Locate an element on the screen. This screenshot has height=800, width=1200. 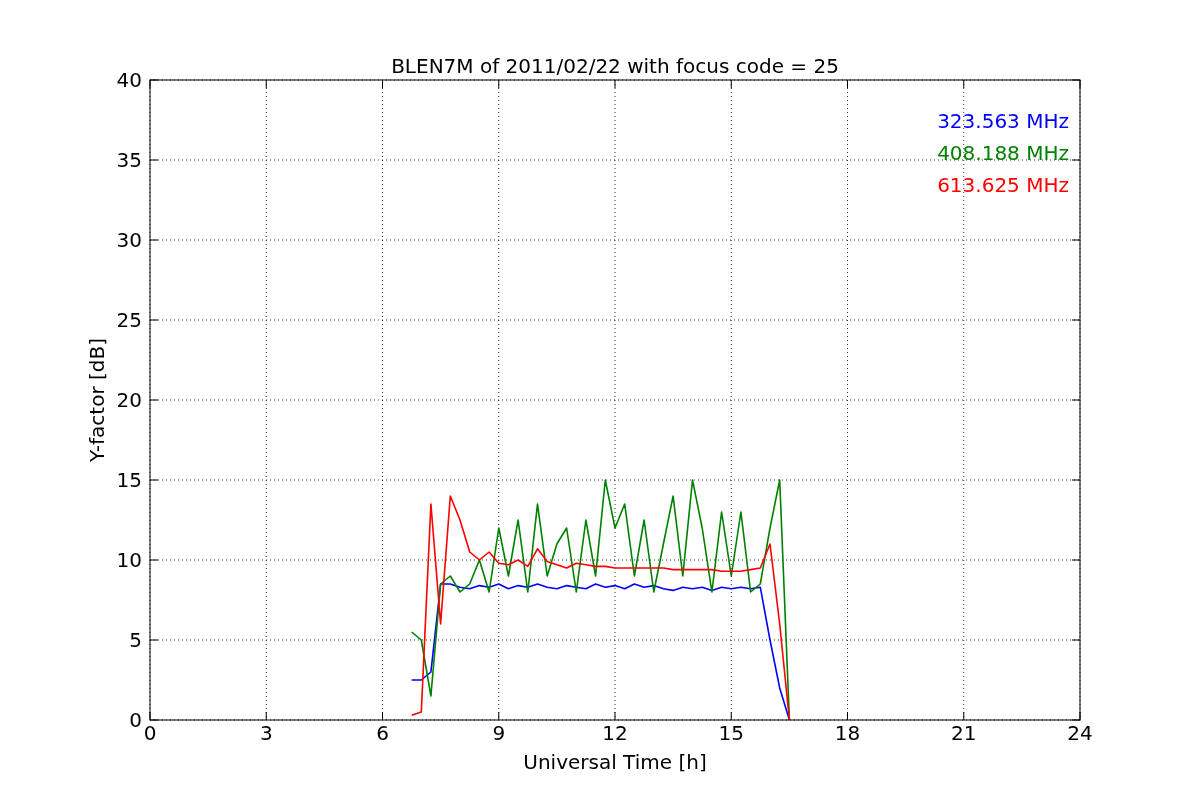
y-tick-label: 20 is located at coordinates (129, 400).